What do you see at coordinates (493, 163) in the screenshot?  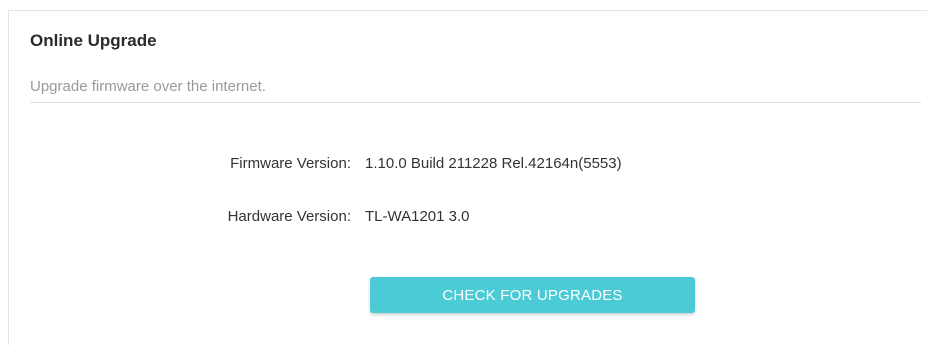 I see `firmware-version-value: 1.10.0 Build 211228 Rel.42164n(5553)` at bounding box center [493, 163].